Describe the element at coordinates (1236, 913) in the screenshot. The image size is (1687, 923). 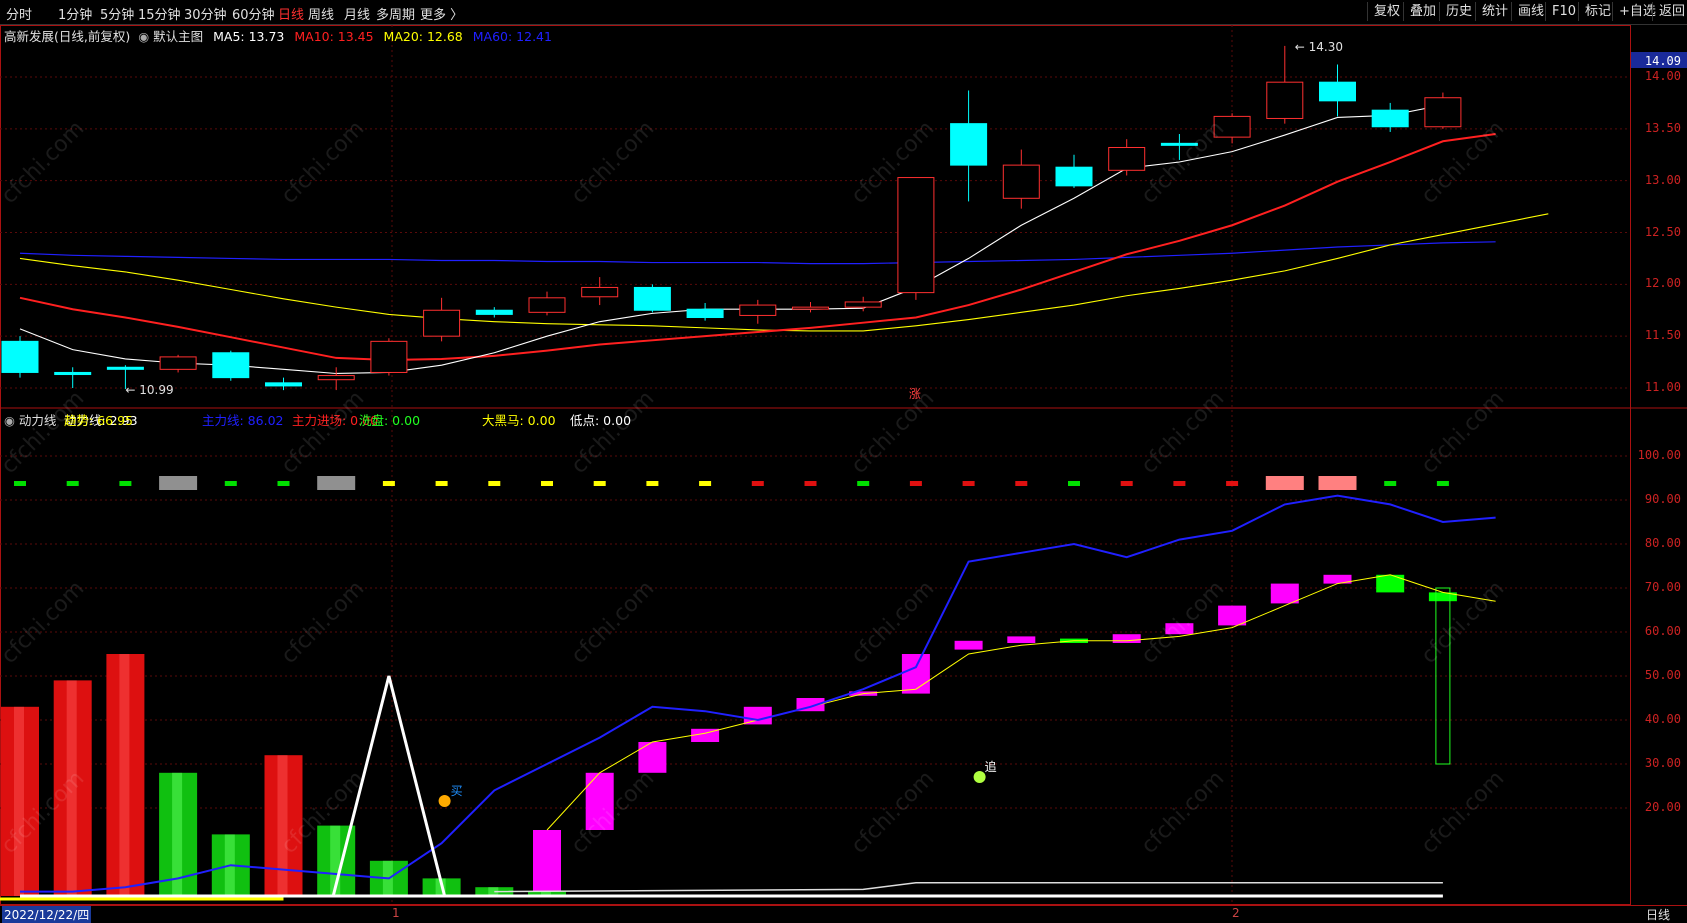
I see `month-tick-2: 2` at that location.